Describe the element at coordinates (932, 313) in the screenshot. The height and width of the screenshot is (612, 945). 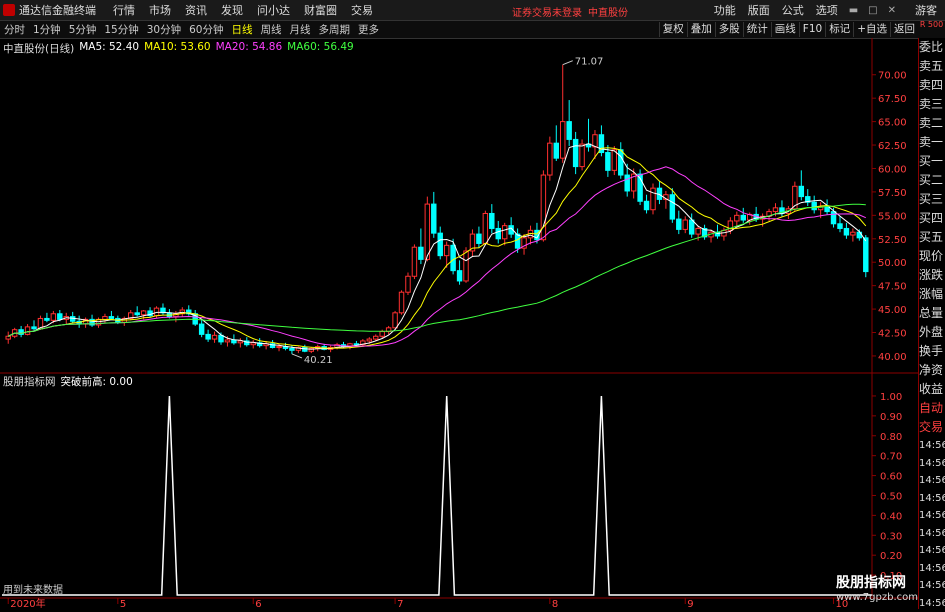
I see `side-item-14: 总量` at that location.